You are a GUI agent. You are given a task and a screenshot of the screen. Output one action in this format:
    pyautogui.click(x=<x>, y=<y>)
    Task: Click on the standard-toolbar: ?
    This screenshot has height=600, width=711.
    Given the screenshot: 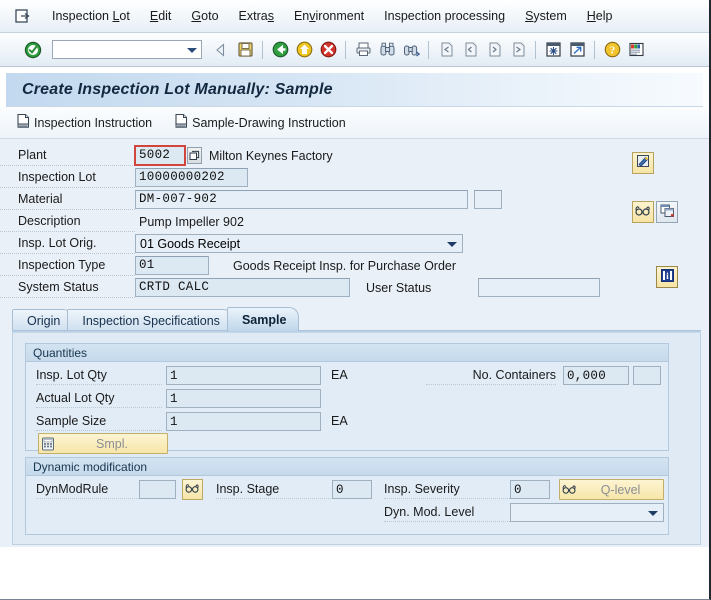 What is the action you would take?
    pyautogui.click(x=354, y=50)
    